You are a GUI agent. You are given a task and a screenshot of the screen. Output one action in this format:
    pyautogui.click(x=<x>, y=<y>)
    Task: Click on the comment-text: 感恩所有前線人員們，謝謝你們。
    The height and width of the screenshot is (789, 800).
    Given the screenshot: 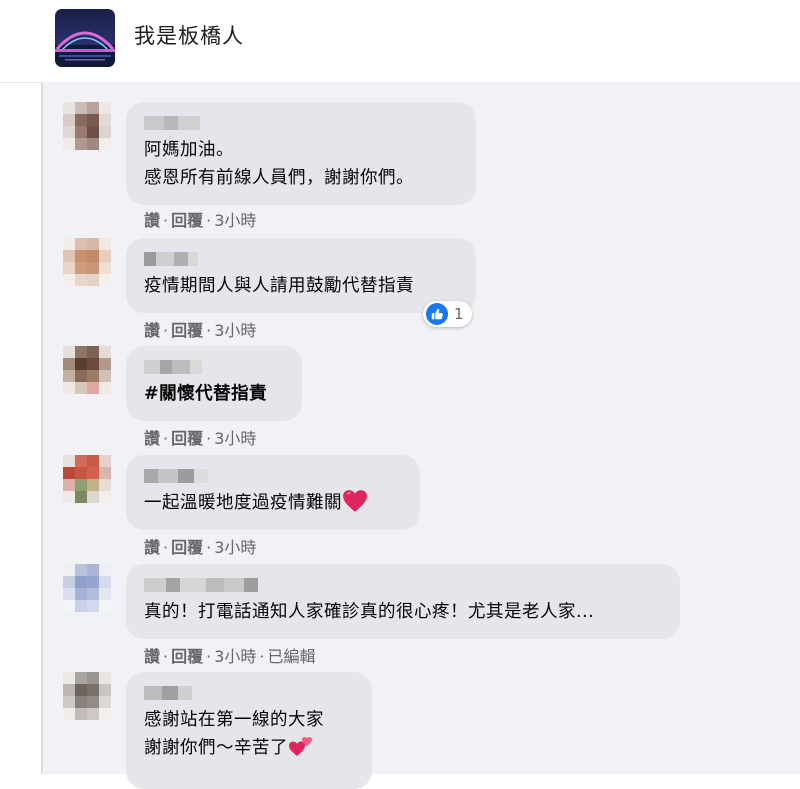 What is the action you would take?
    pyautogui.click(x=279, y=178)
    